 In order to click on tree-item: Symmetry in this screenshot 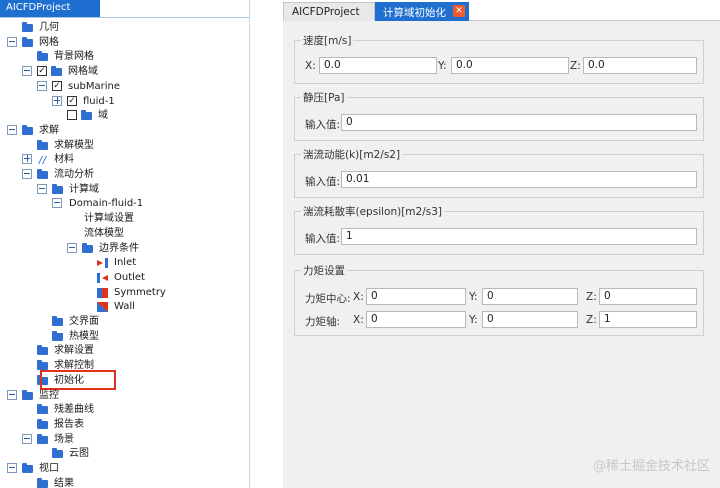, I will do `click(124, 292)`.